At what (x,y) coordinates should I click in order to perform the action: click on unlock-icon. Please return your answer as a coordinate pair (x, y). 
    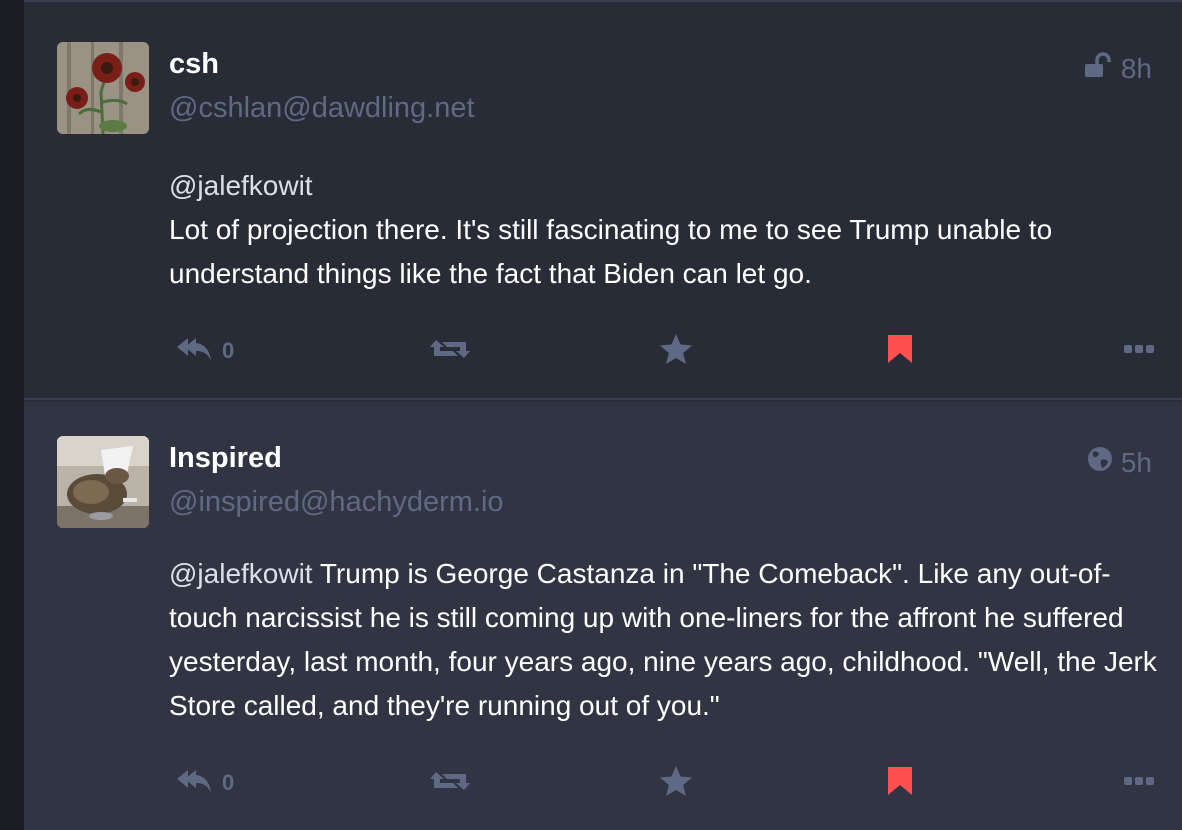
    Looking at the image, I should click on (1098, 68).